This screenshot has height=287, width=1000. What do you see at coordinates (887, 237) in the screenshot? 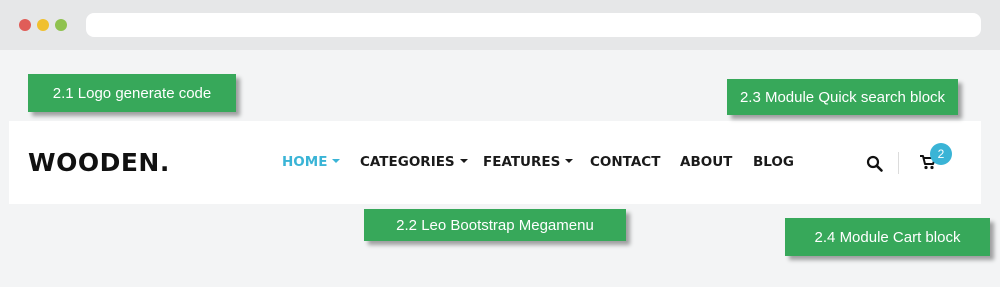
I see `annotation-cart: 2.4 Module Cart block` at bounding box center [887, 237].